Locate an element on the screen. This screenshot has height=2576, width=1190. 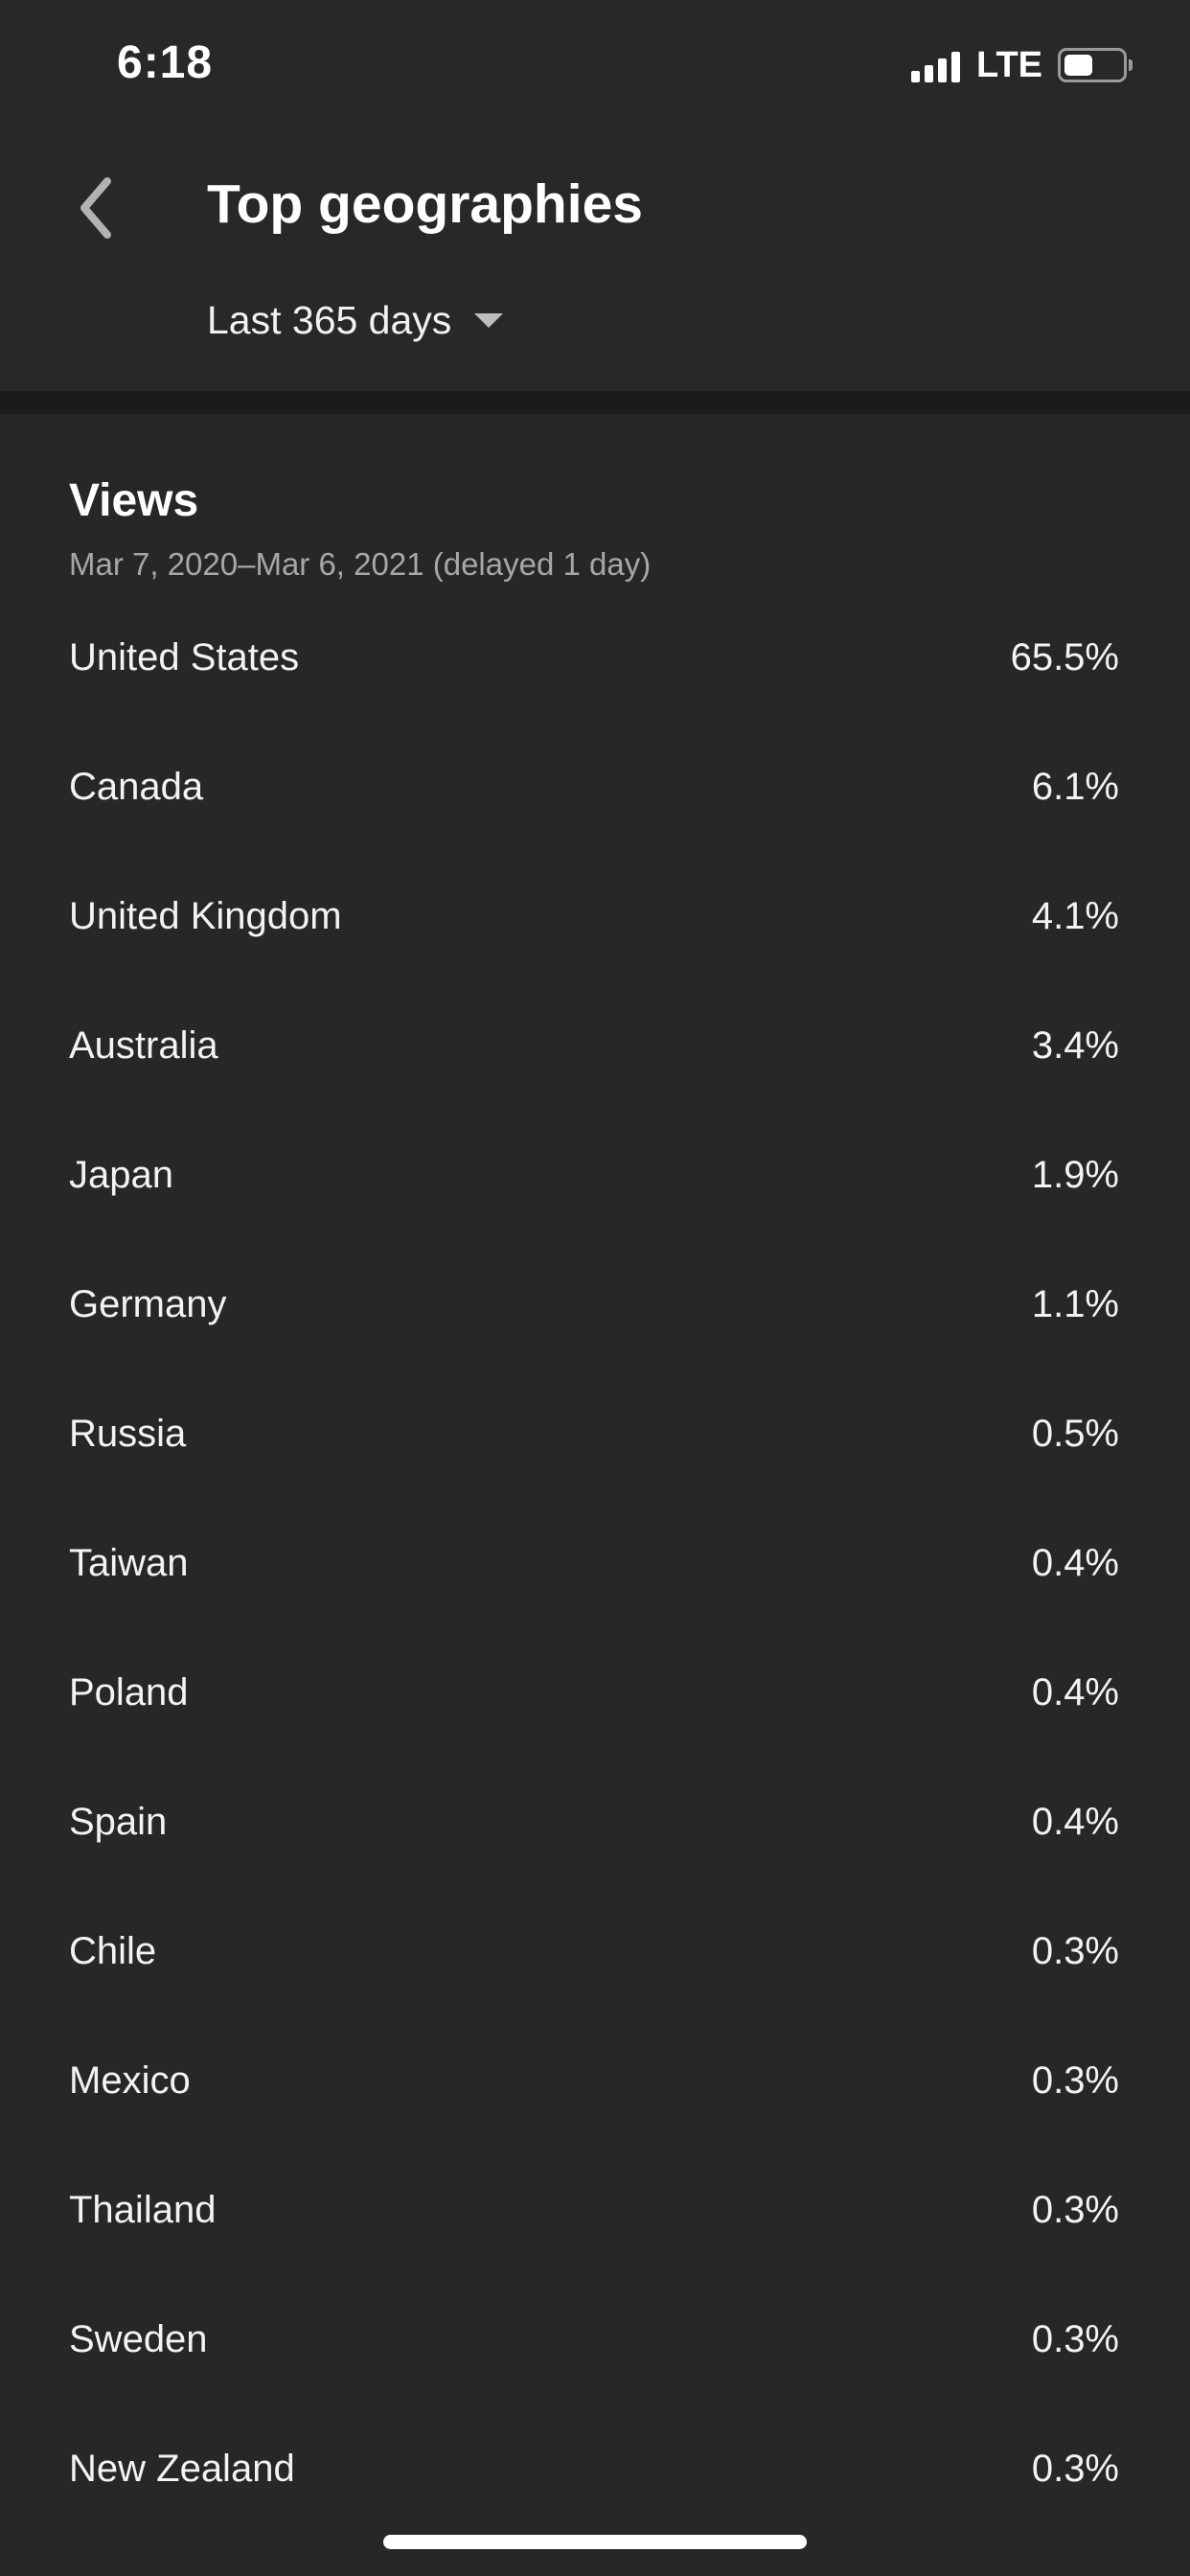
section-subtitle: Mar 7, 2020–Mar 6, 2021 (delayed 1 day) is located at coordinates (360, 564).